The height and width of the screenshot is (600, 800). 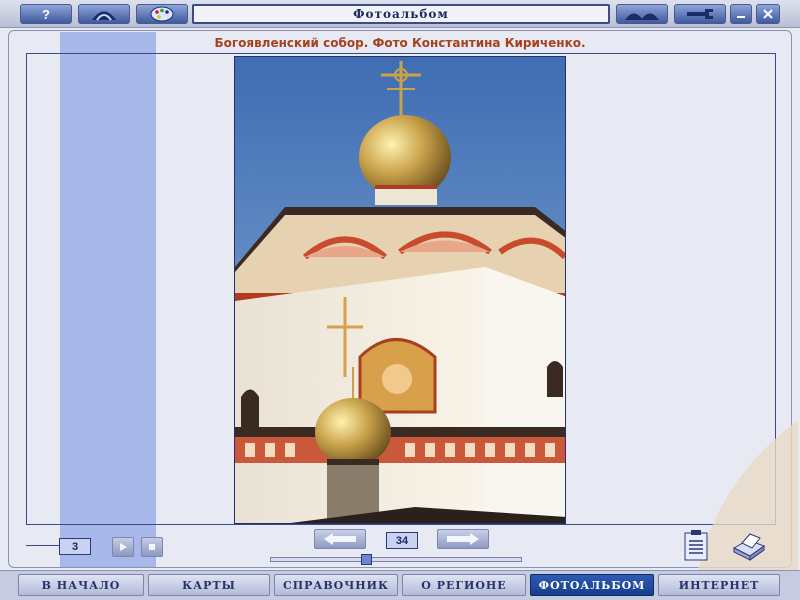 I want to click on domes-icon, so click(x=642, y=16).